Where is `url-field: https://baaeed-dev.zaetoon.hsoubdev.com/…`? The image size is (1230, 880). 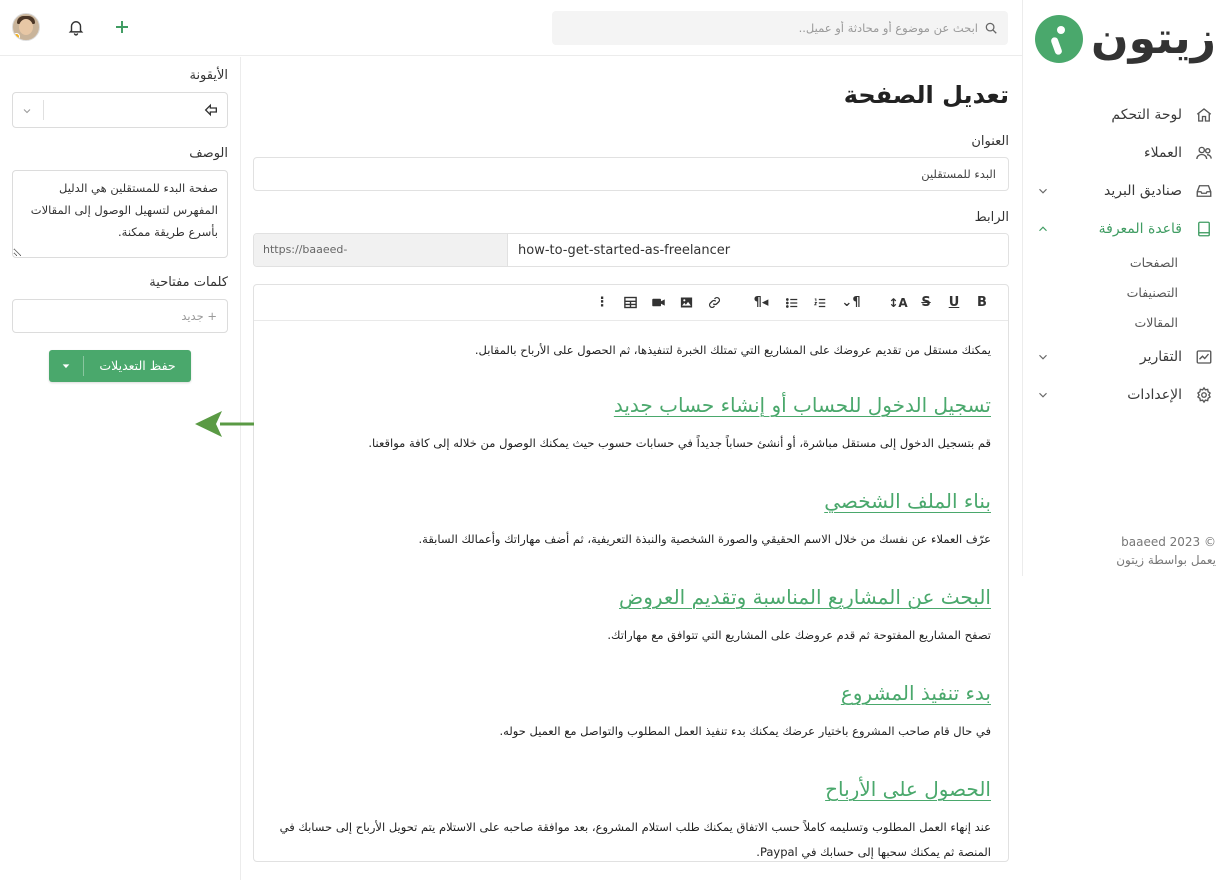 url-field: https://baaeed-dev.zaetoon.hsoubdev.com/… is located at coordinates (631, 250).